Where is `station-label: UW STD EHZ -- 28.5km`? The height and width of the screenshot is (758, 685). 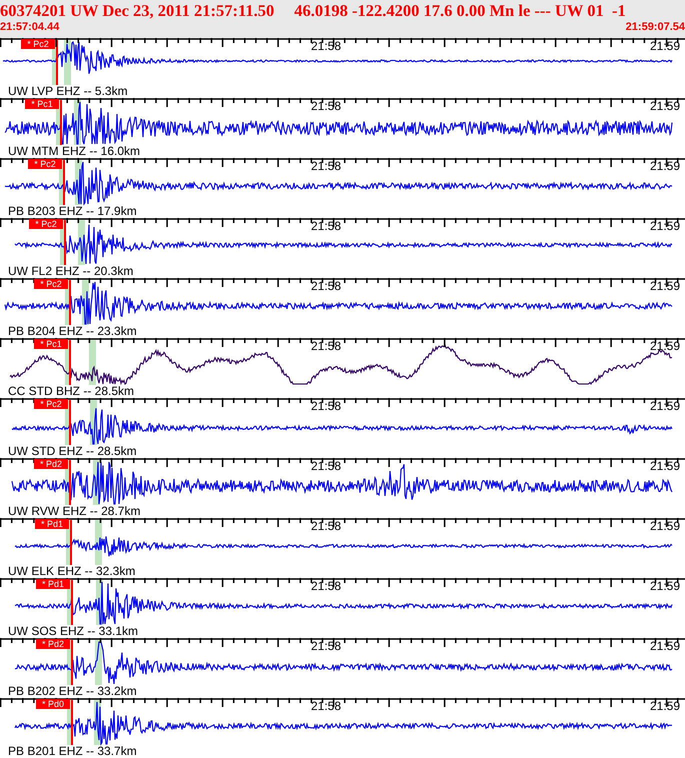
station-label: UW STD EHZ -- 28.5km is located at coordinates (72, 451).